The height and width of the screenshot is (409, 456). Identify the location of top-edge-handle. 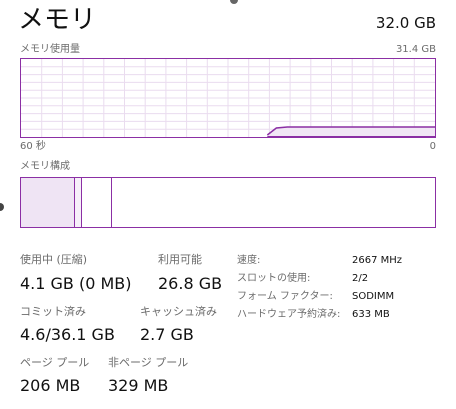
(234, 2).